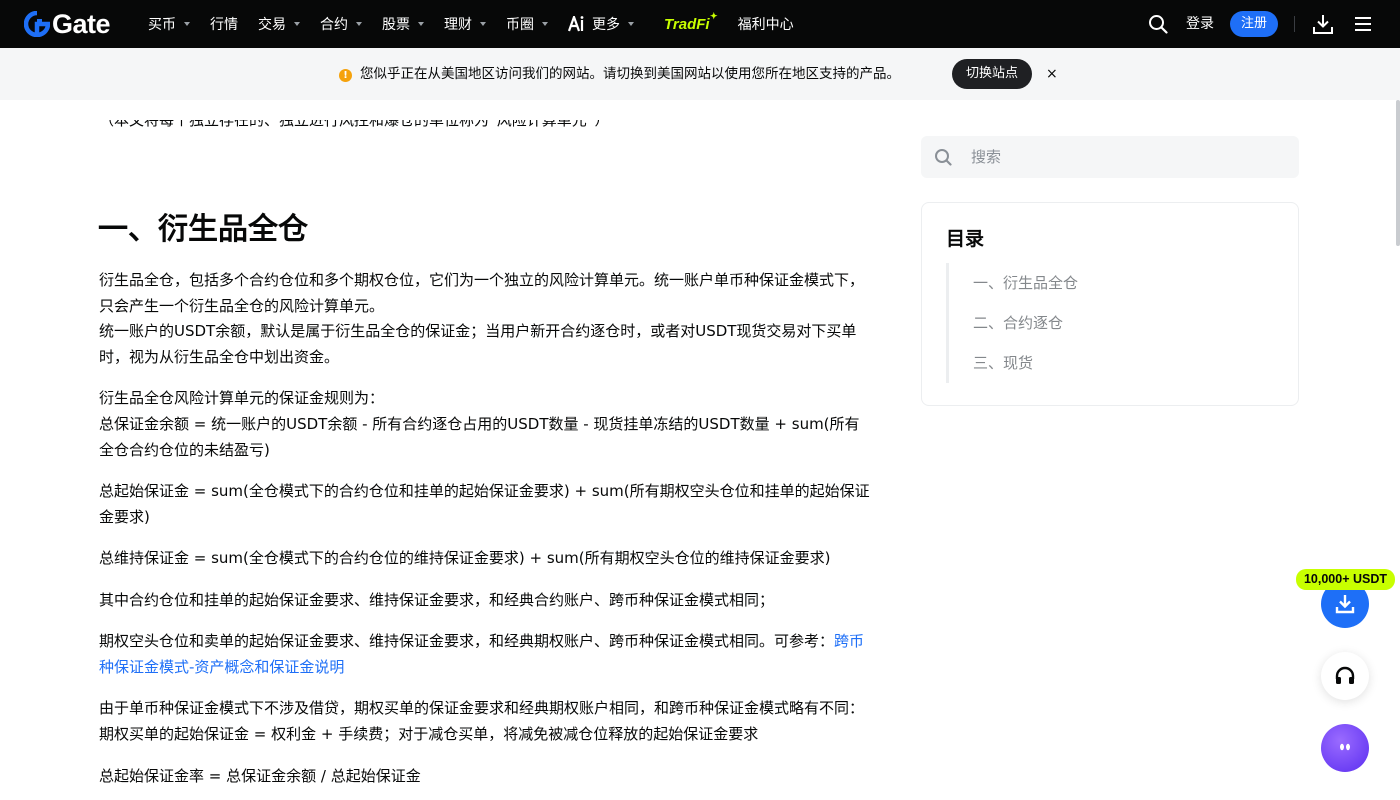 The width and height of the screenshot is (1400, 800). What do you see at coordinates (947, 323) in the screenshot?
I see `toc-track` at bounding box center [947, 323].